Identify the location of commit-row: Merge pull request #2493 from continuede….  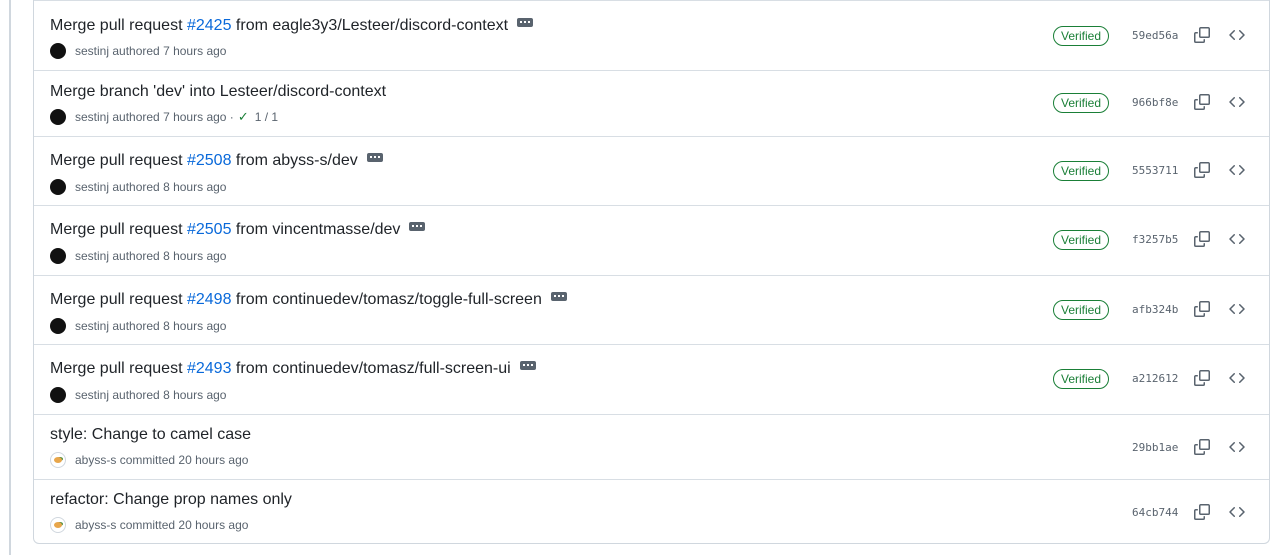
(651, 379).